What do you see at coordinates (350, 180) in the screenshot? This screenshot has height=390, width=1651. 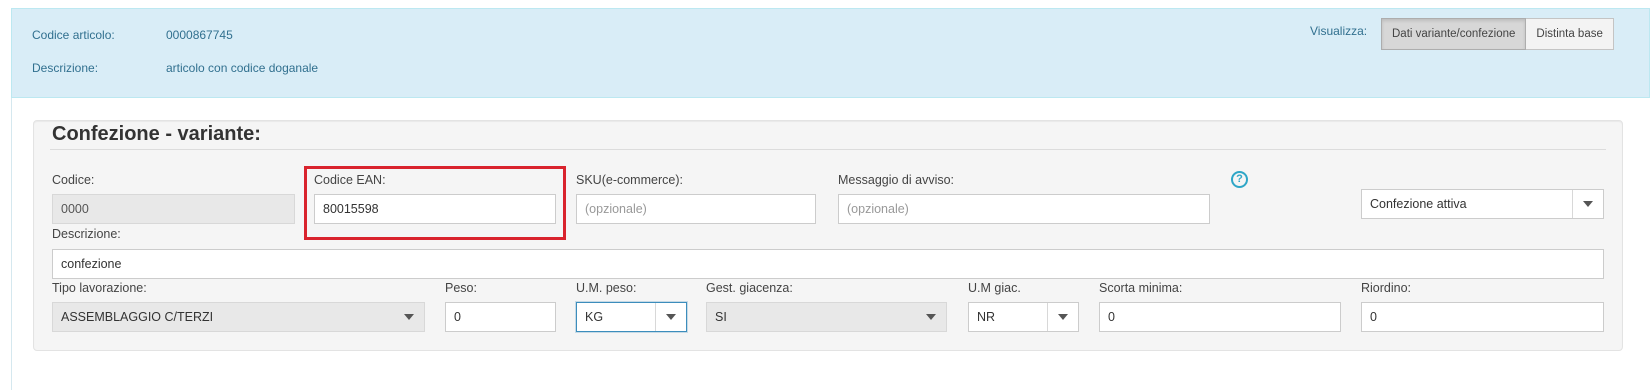 I see `codice-ean-label: Codice EAN:` at bounding box center [350, 180].